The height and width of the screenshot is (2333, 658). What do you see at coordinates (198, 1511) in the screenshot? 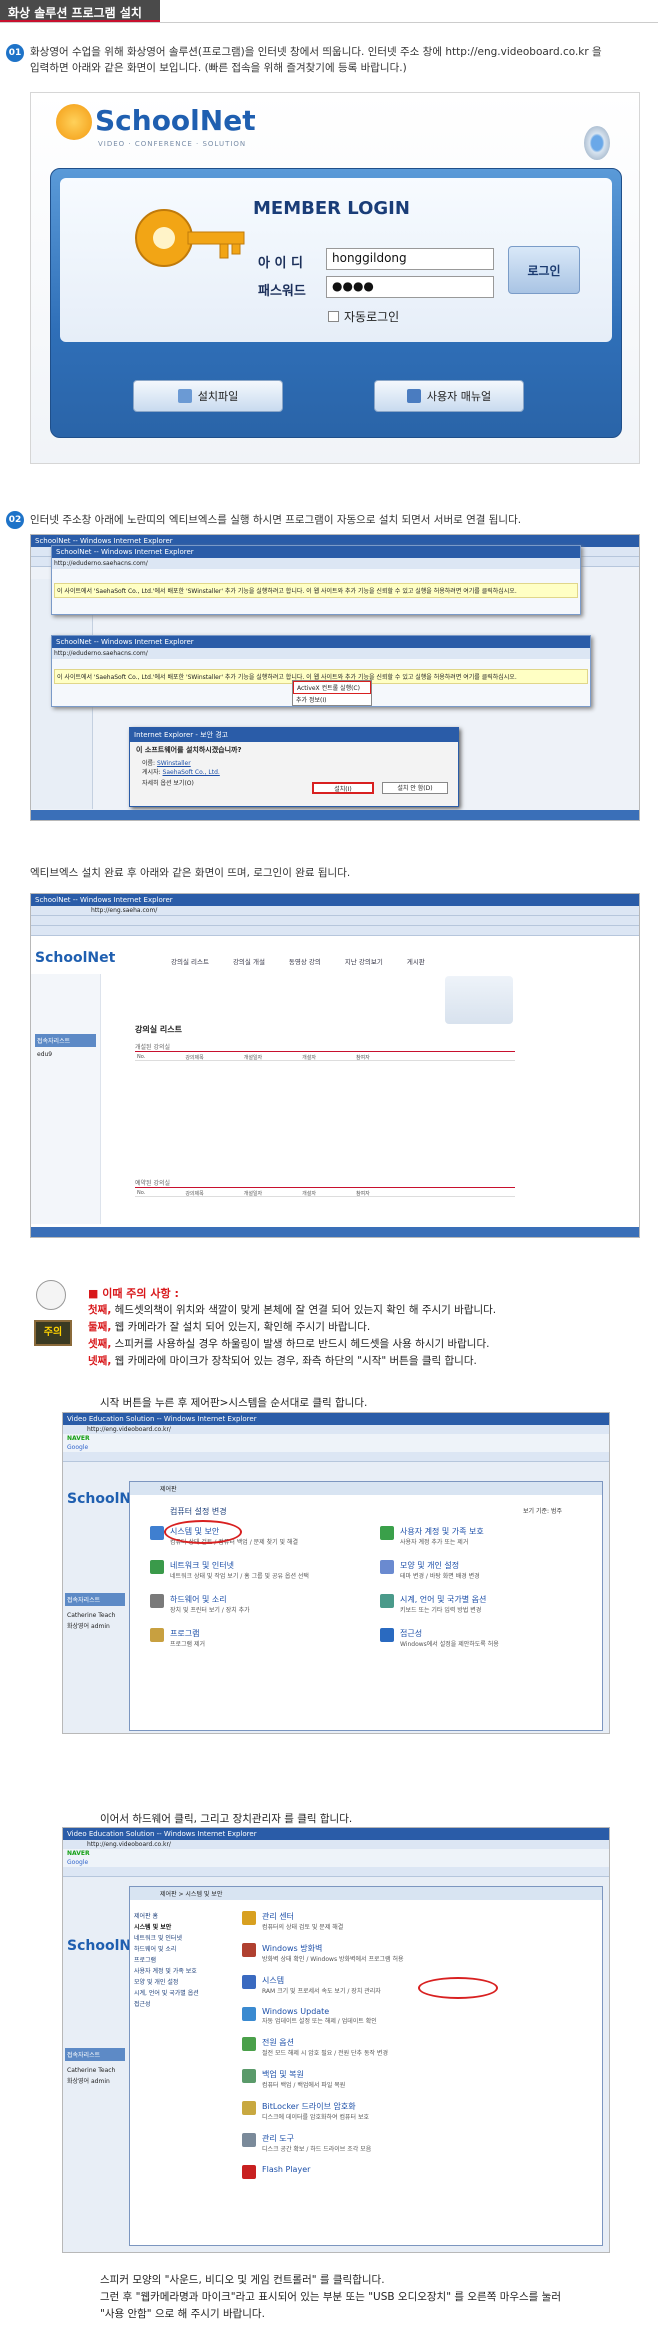
I see `cp-heading: 컴퓨터 설정 변경` at bounding box center [198, 1511].